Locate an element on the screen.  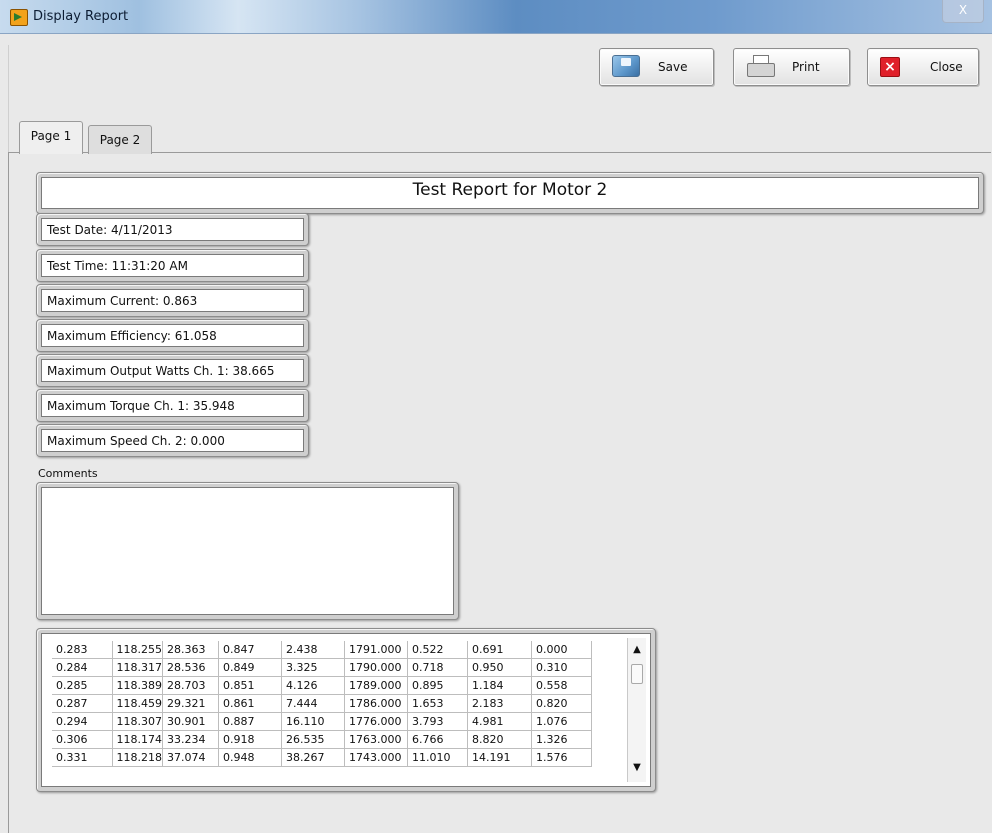
table-cell: 0.849 is located at coordinates (250, 667).